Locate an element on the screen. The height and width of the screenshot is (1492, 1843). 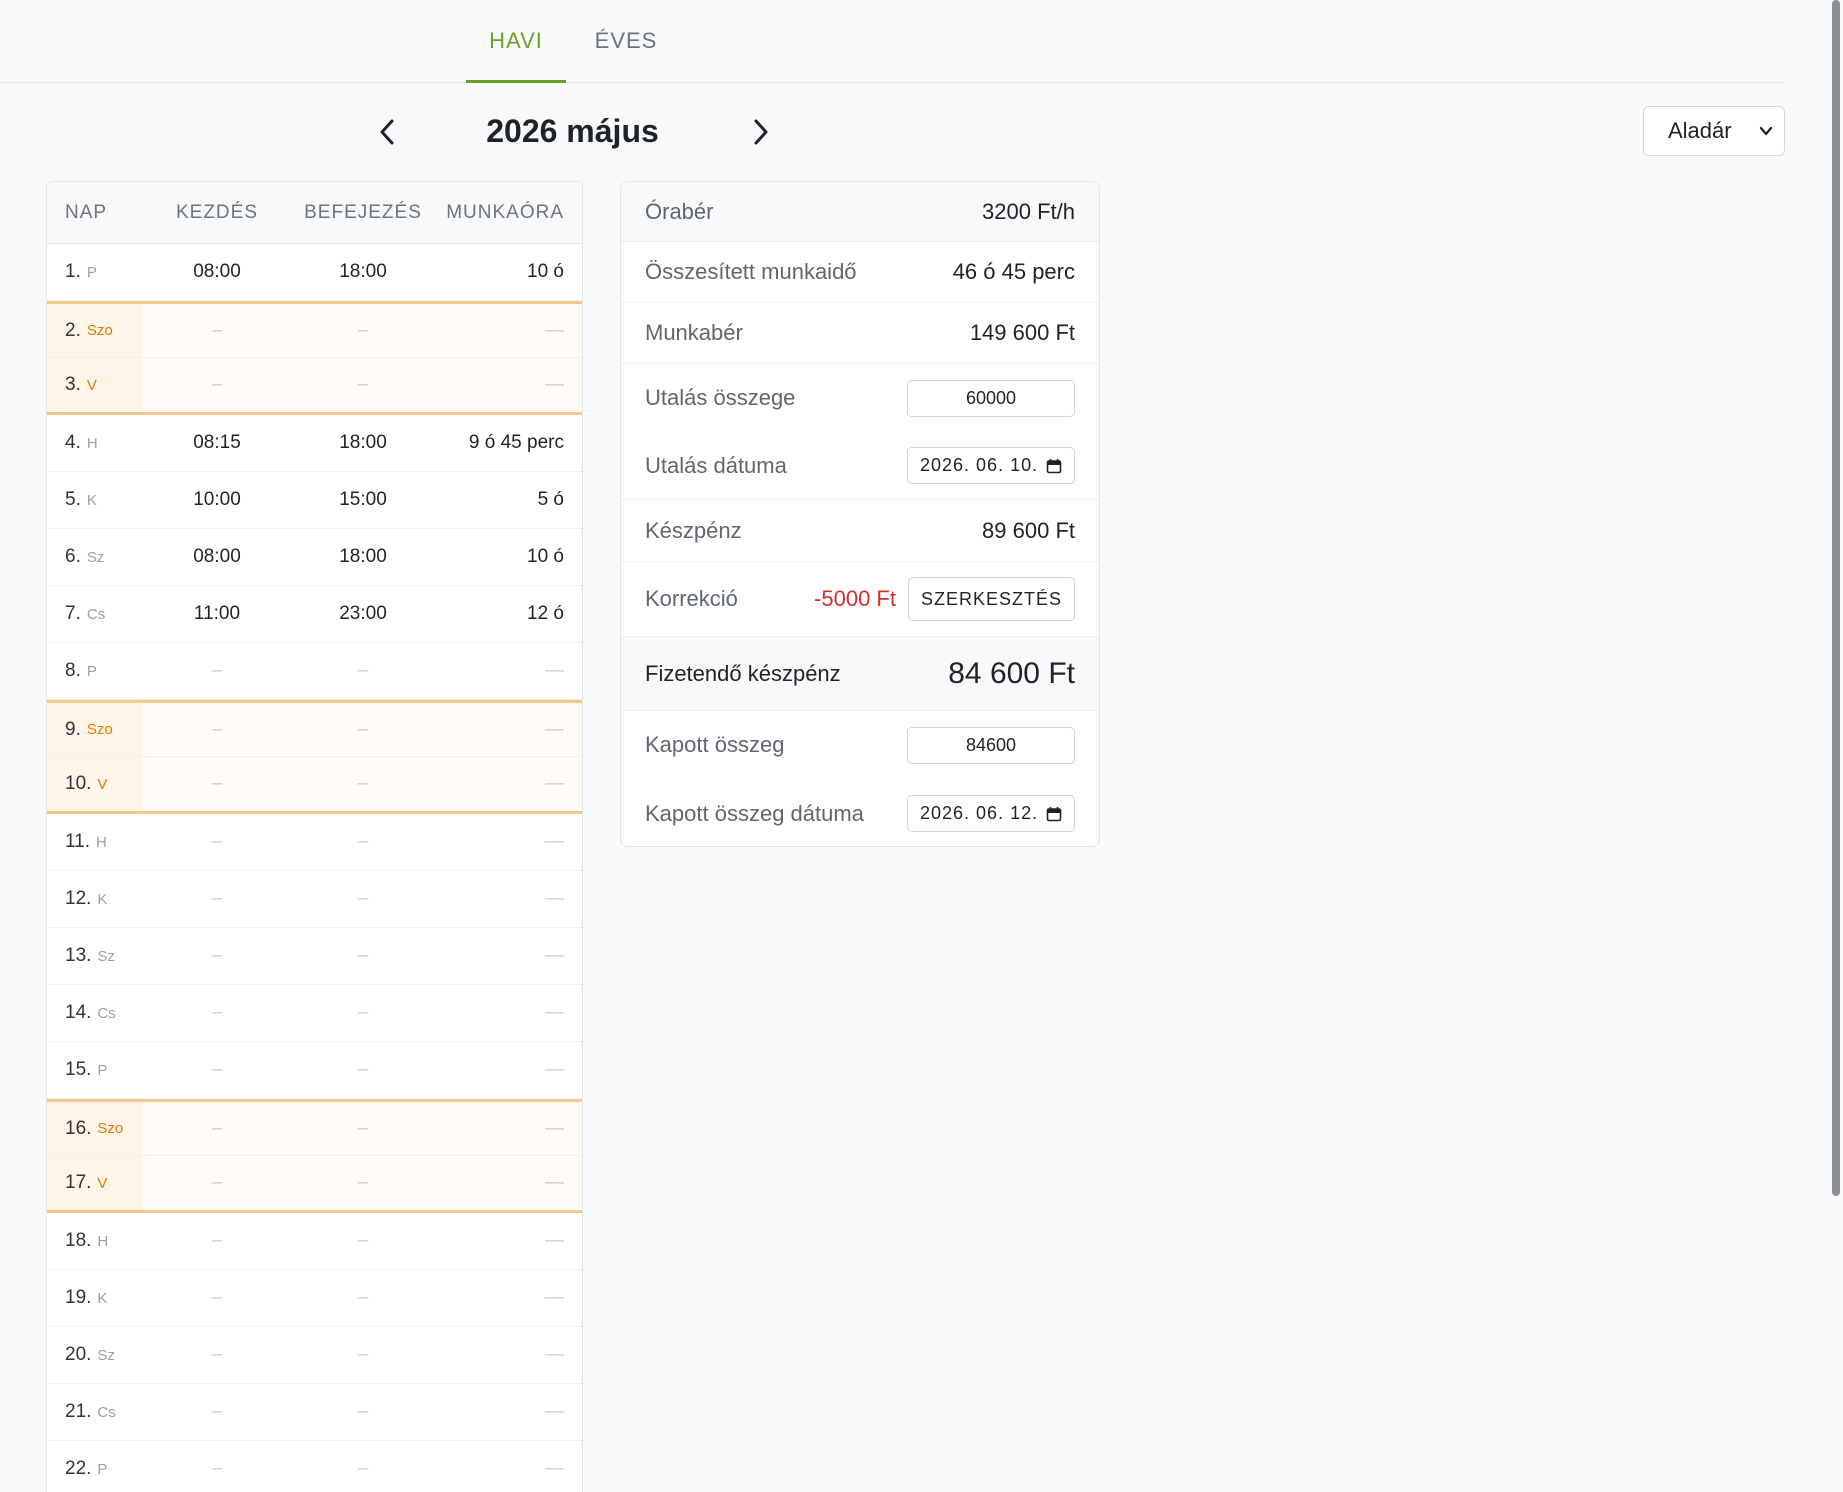
day-row: 21. Cs – – — is located at coordinates (314, 1412).